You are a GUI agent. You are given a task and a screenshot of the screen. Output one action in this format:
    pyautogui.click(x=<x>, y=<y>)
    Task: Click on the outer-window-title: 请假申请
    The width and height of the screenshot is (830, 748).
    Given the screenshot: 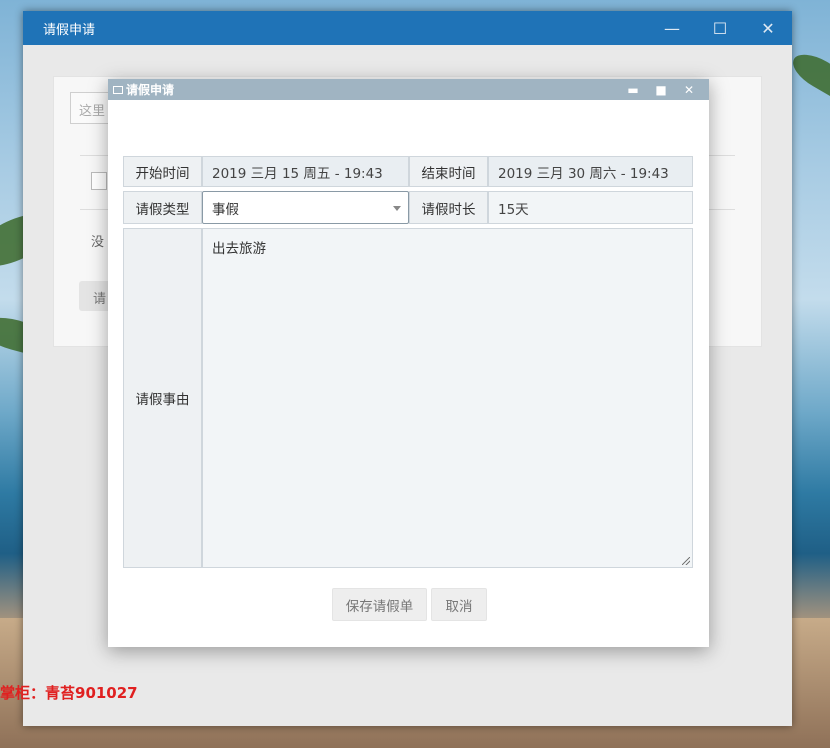 What is the action you would take?
    pyautogui.click(x=69, y=30)
    